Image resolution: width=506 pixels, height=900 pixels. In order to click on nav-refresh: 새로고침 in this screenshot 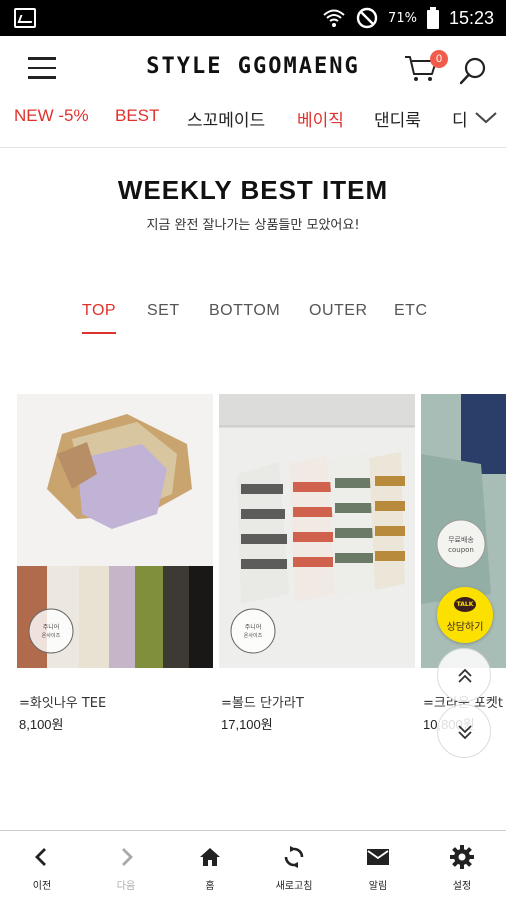, I will do `click(294, 865)`.